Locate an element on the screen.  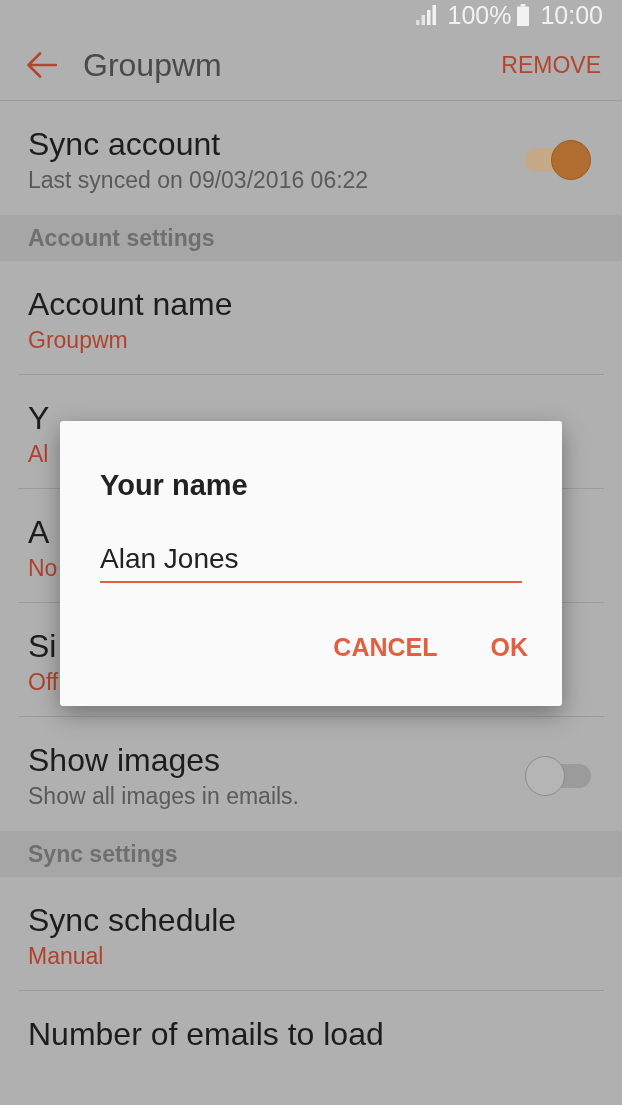
setting-value: Al is located at coordinates (38, 454).